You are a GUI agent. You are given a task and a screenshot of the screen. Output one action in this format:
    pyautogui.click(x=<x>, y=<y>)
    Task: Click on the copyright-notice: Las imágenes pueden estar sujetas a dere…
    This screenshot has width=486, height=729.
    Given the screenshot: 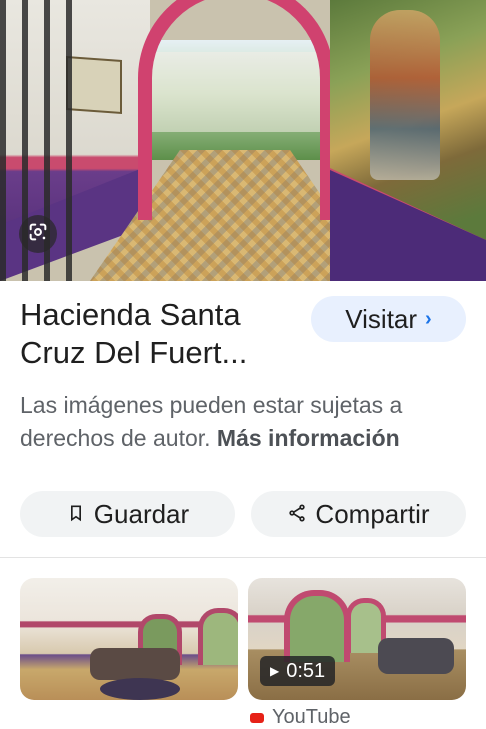 What is the action you would take?
    pyautogui.click(x=245, y=422)
    